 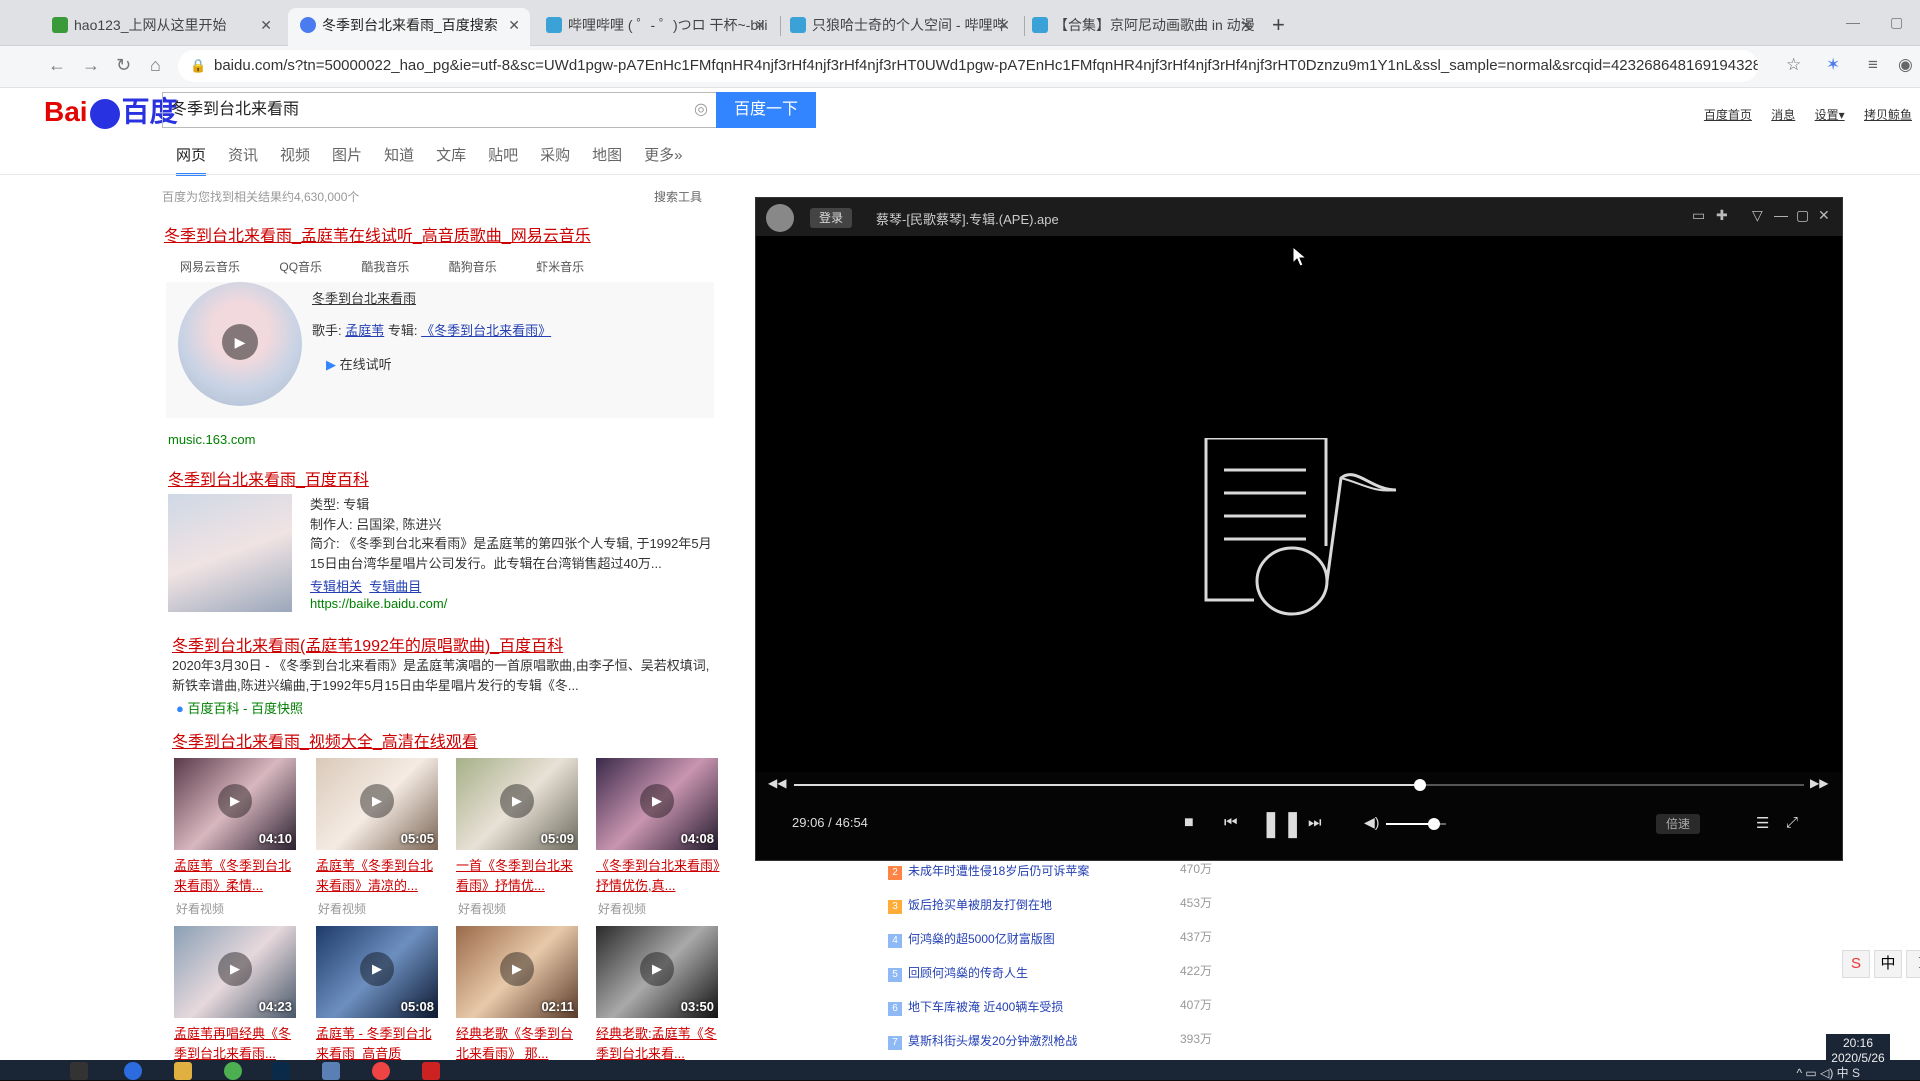 What do you see at coordinates (970, 905) in the screenshot?
I see `hot-search-item: 3 饭后抢买单被朋友打倒在地` at bounding box center [970, 905].